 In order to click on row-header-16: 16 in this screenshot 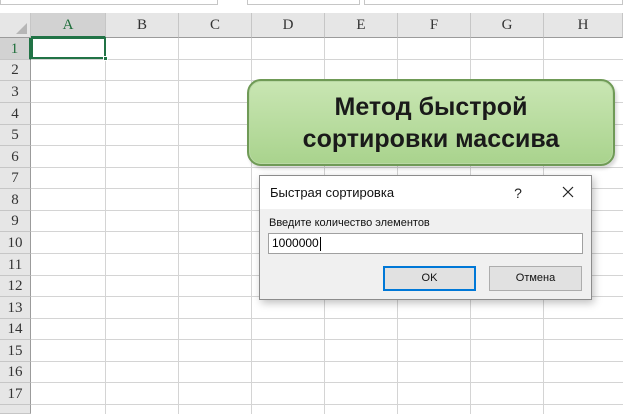, I will do `click(15, 372)`.